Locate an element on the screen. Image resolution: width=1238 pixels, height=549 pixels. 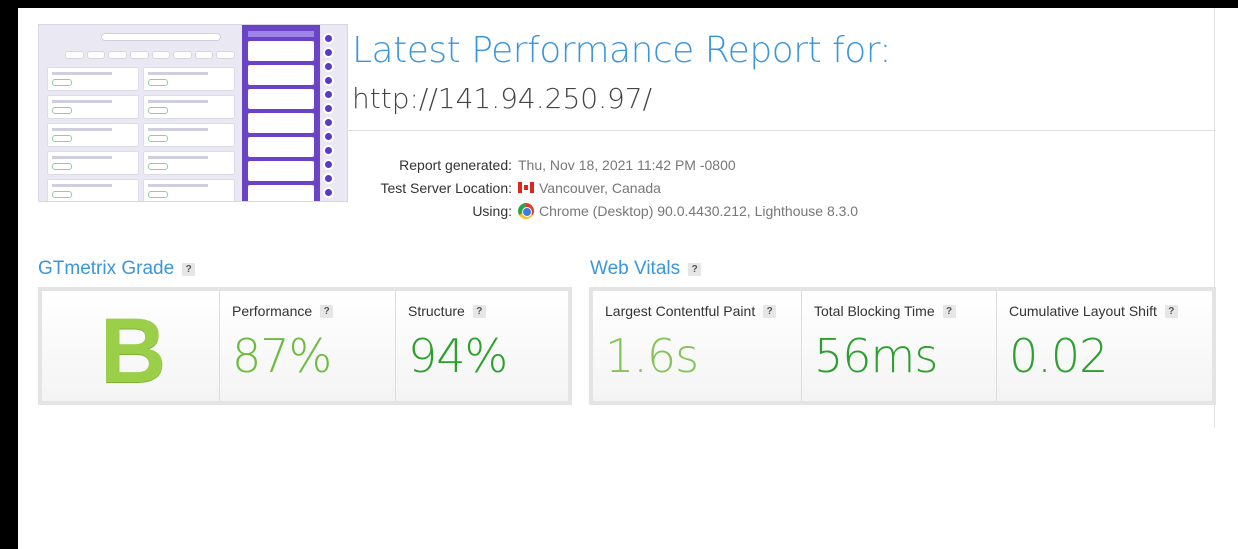
performance-panel: Performance? 87% is located at coordinates (308, 346).